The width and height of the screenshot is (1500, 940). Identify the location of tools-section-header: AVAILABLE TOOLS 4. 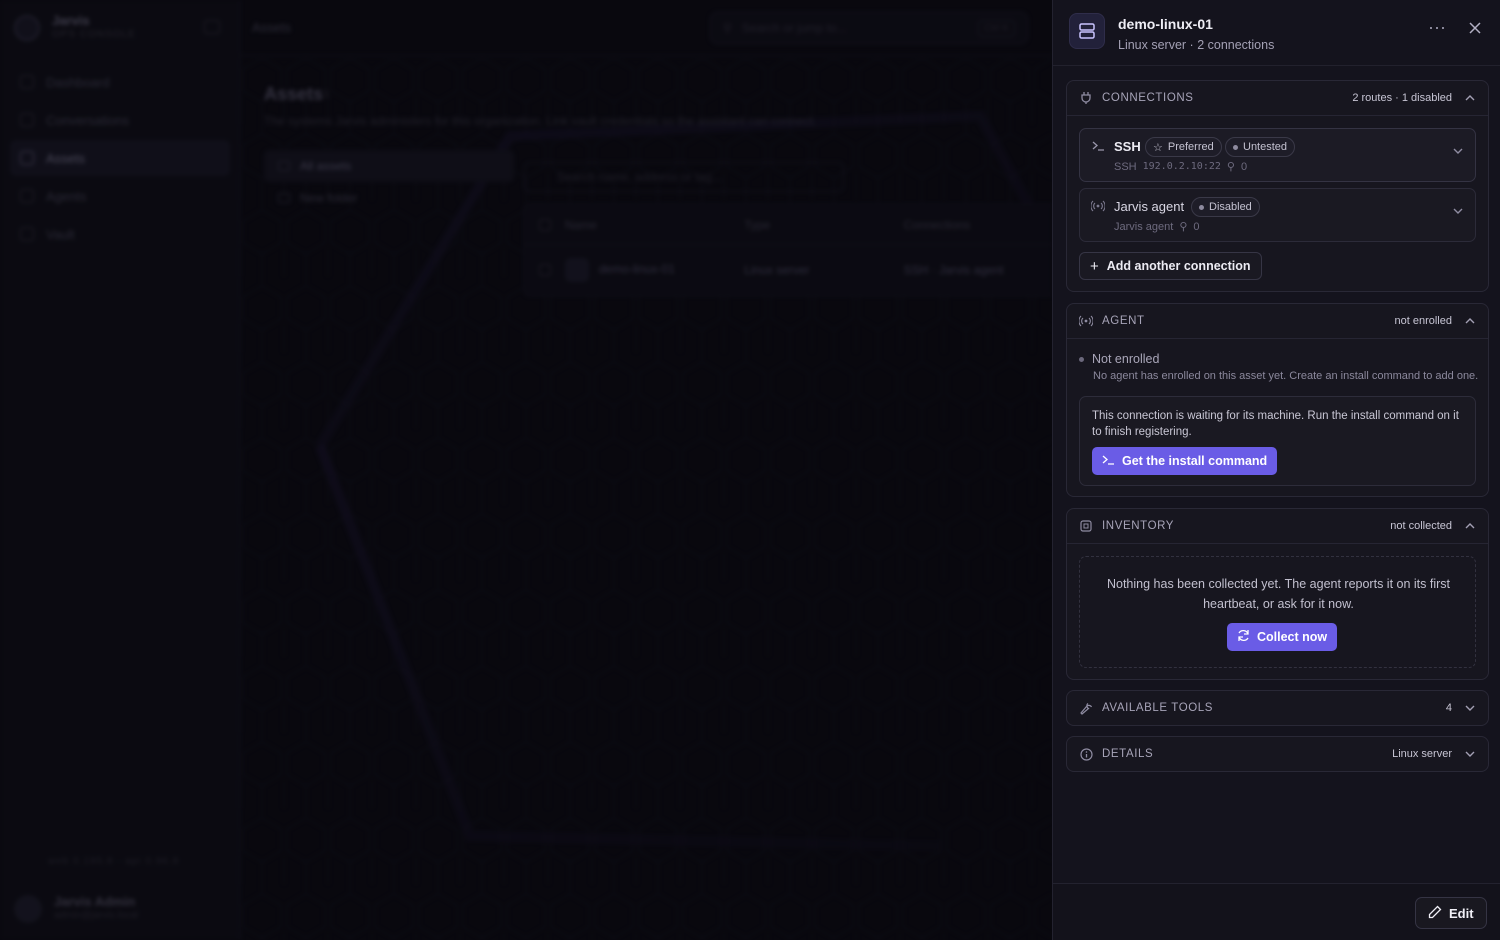
(1277, 708).